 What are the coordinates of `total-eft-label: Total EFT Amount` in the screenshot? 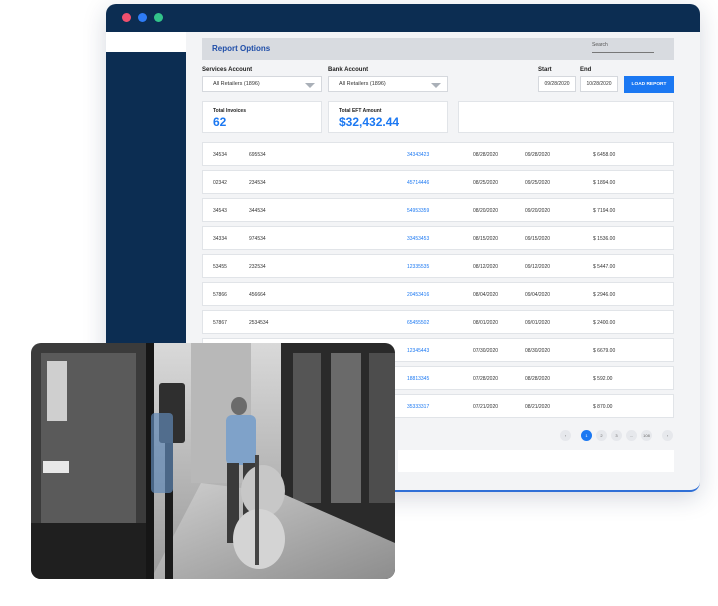 It's located at (360, 111).